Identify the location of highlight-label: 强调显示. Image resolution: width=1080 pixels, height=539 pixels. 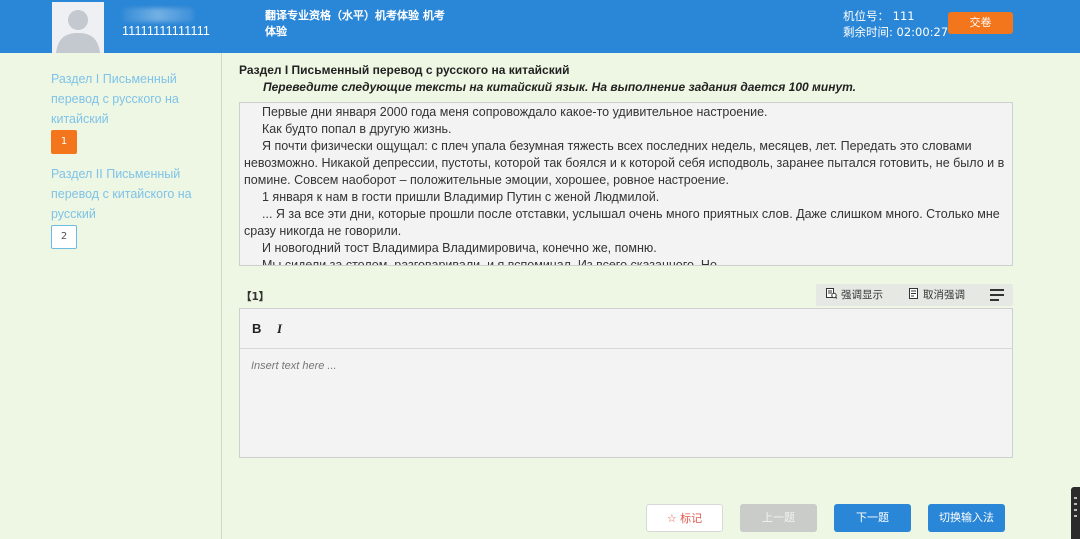
(862, 295).